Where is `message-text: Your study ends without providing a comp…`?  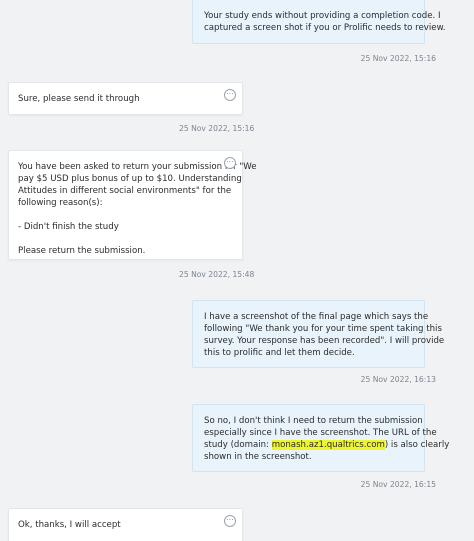 message-text: Your study ends without providing a comp… is located at coordinates (322, 16).